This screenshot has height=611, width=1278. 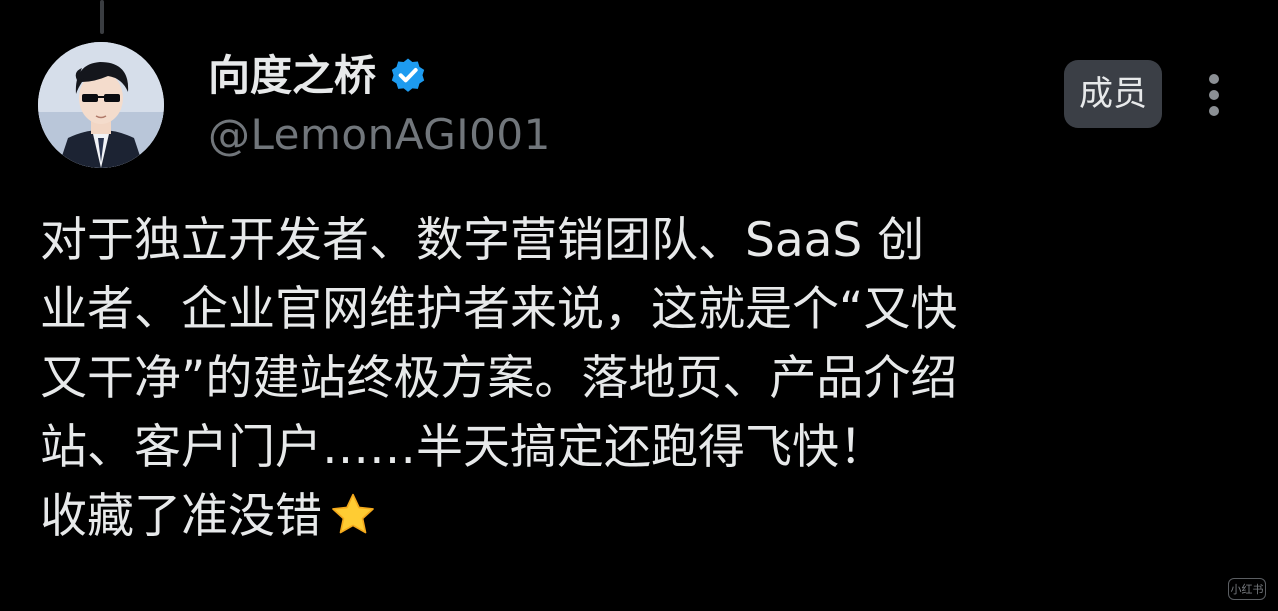 I want to click on author-display-name: 向度之桥, so click(x=292, y=76).